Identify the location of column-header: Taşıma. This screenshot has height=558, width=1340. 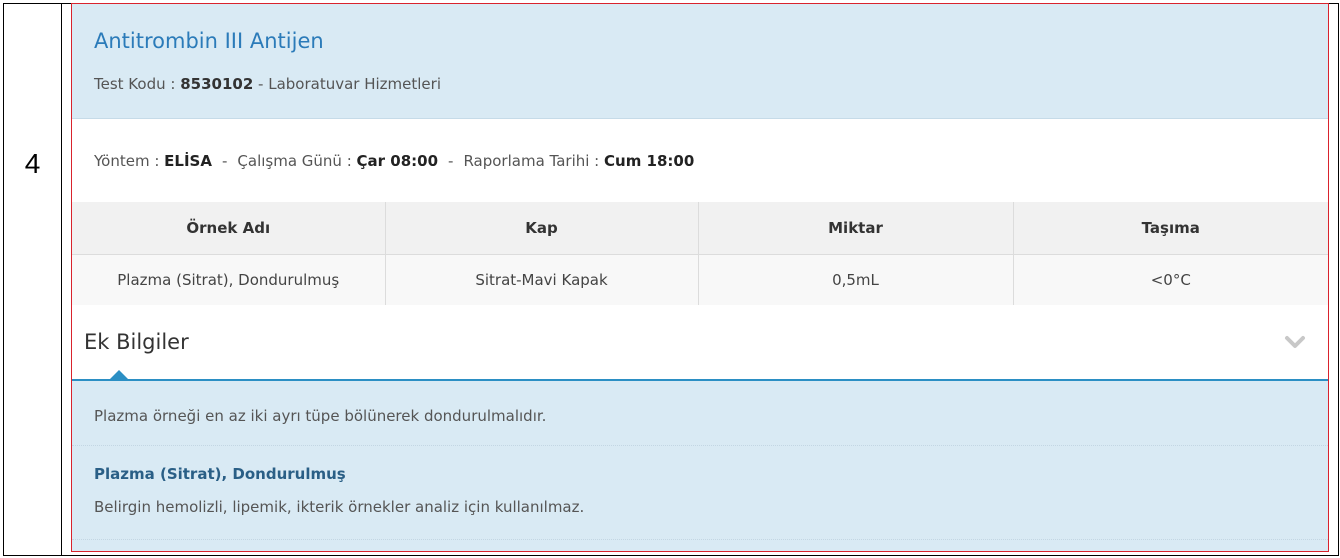
(1170, 228).